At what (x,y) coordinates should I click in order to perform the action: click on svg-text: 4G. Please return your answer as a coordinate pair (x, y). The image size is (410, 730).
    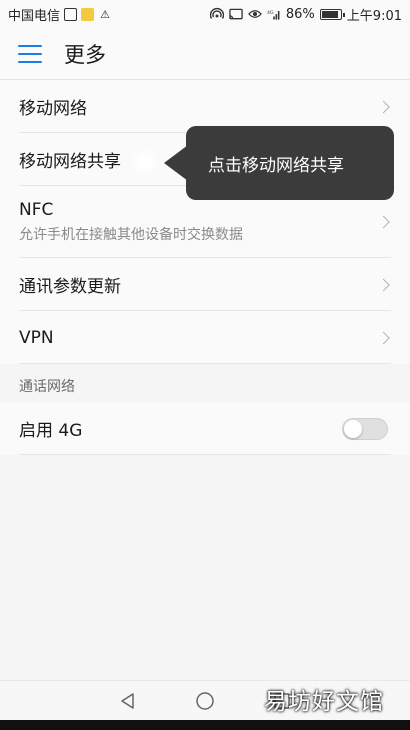
    Looking at the image, I should click on (270, 13).